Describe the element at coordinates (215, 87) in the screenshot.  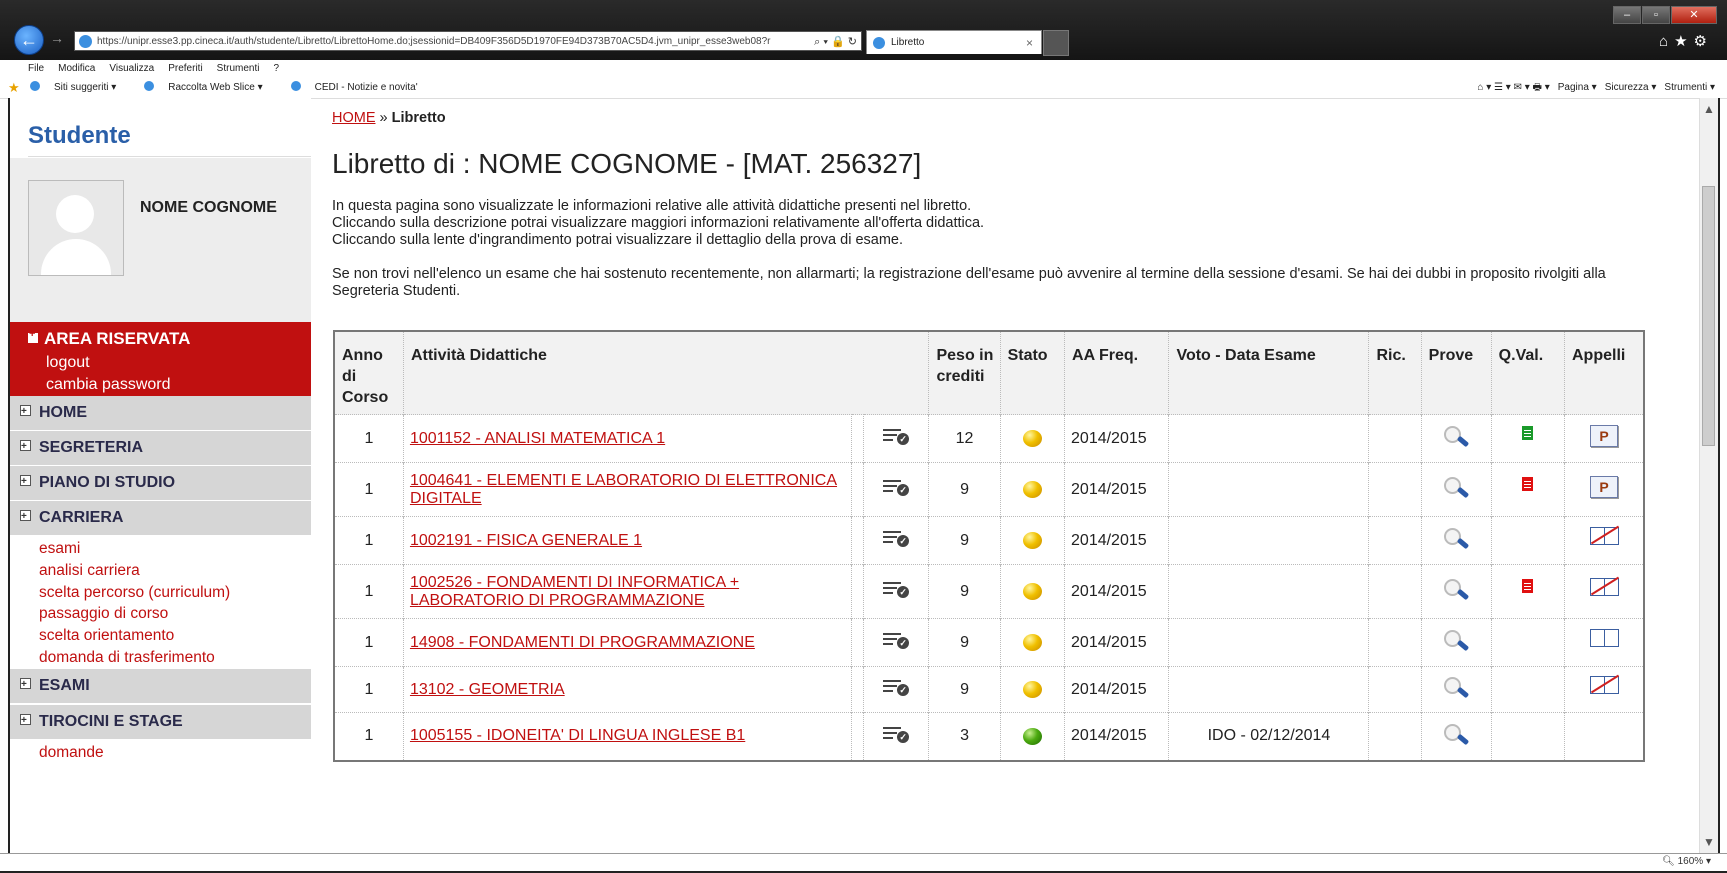
I see `favorite-label: Raccolta Web Slice ▾` at that location.